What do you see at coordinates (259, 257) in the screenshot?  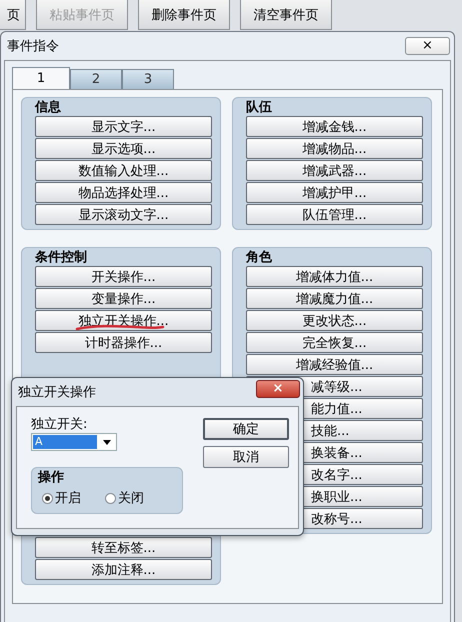 I see `group-title: 角色` at bounding box center [259, 257].